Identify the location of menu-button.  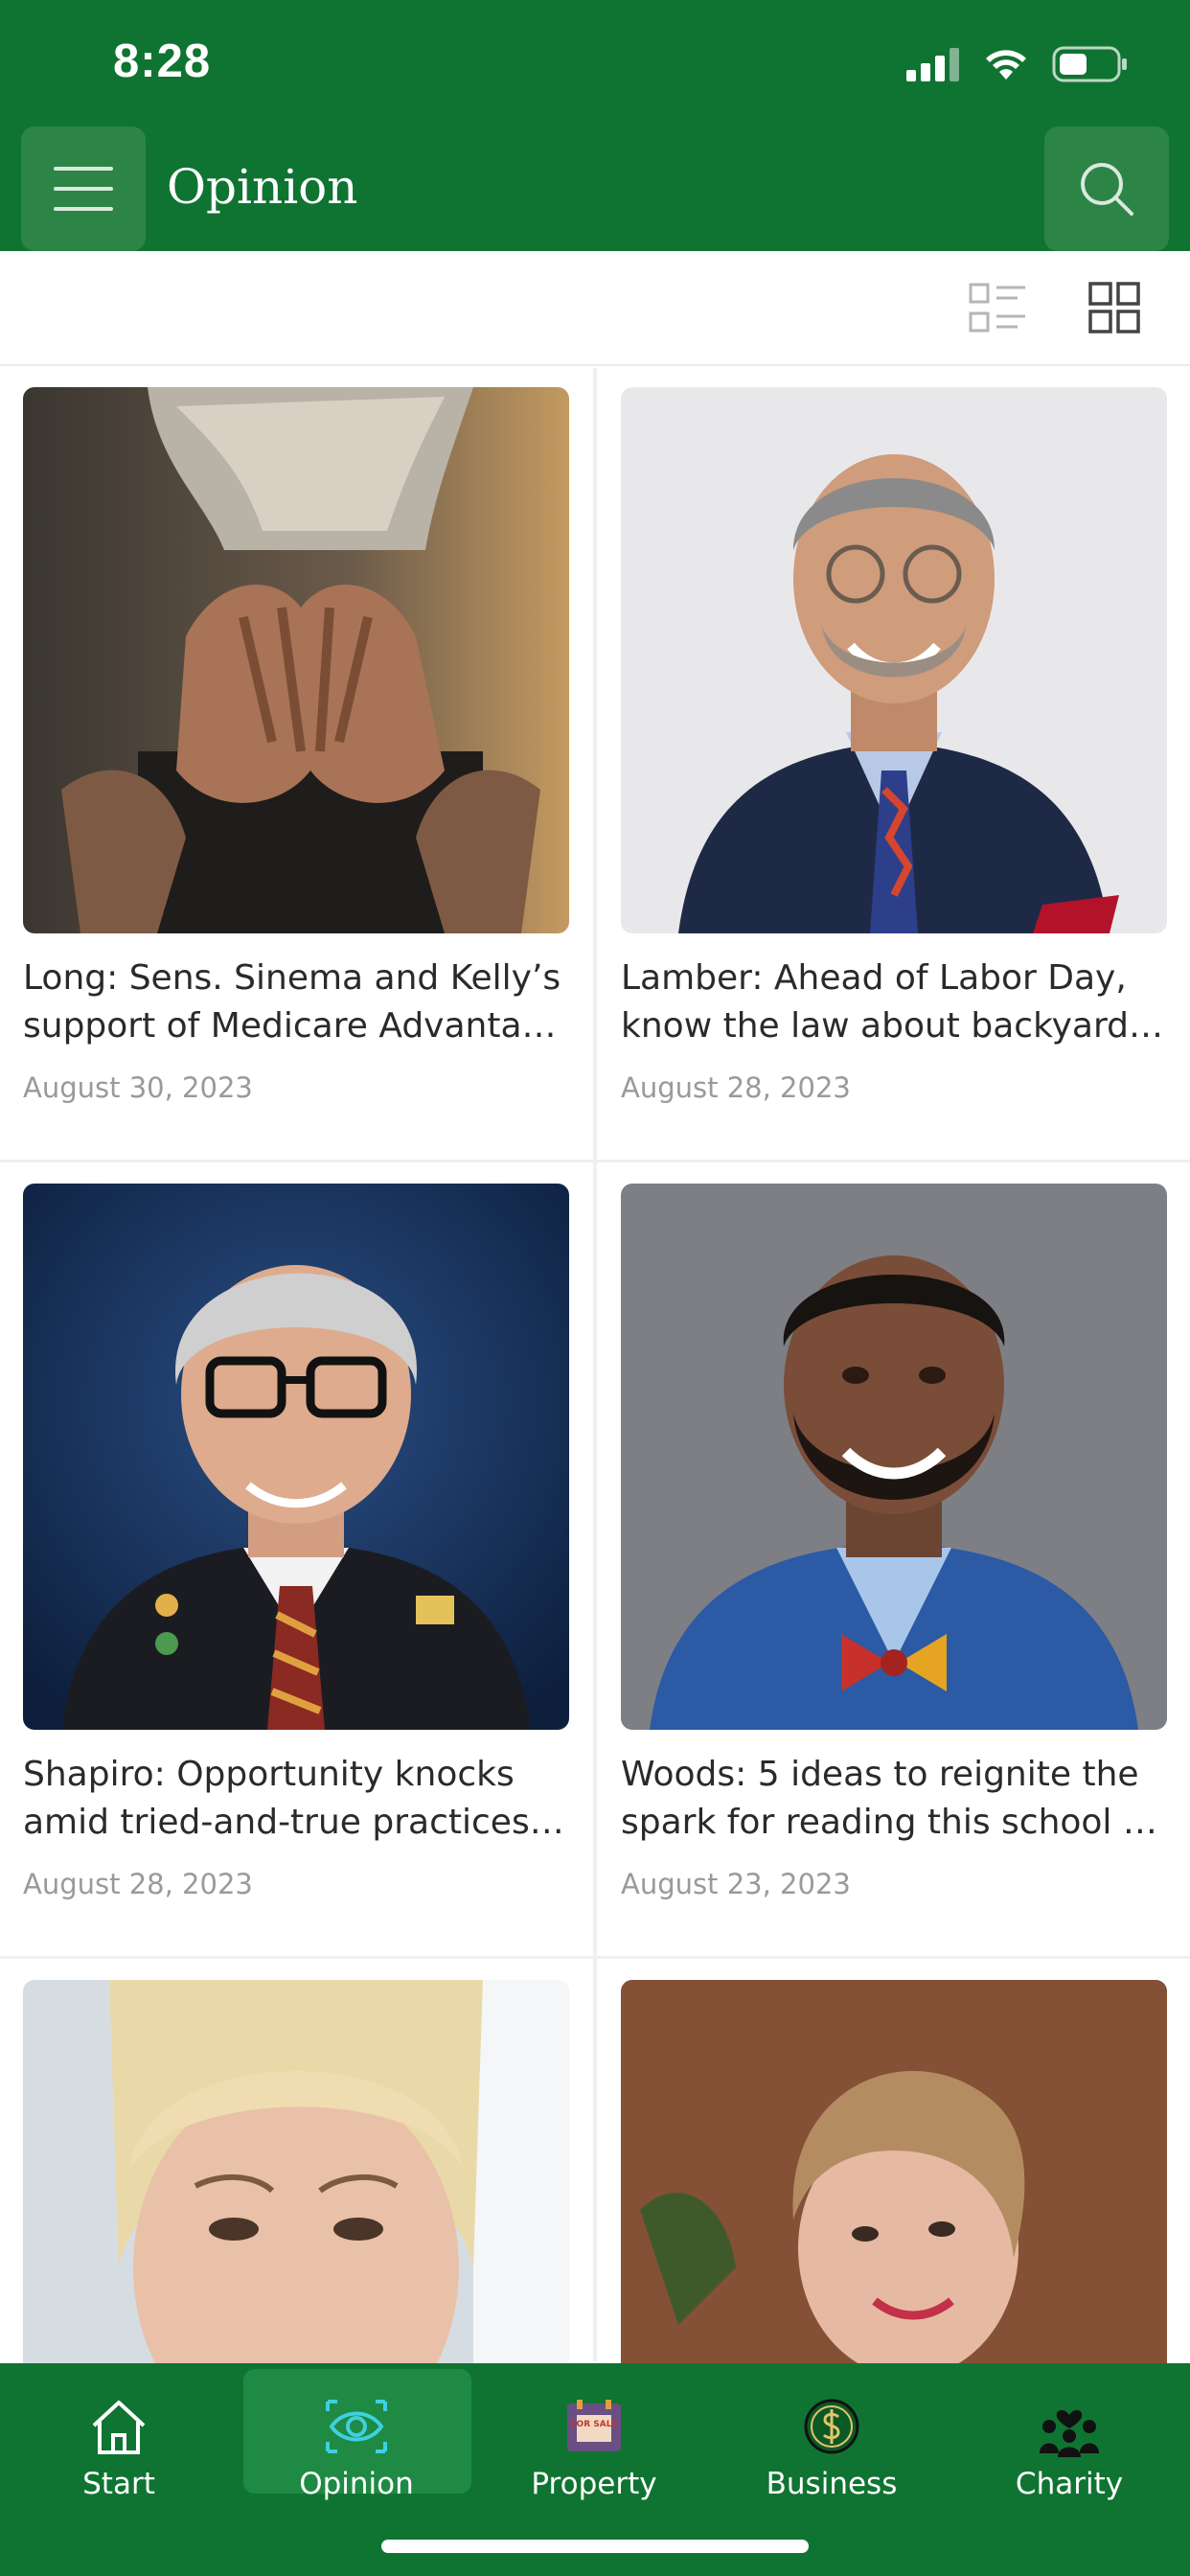
(84, 188).